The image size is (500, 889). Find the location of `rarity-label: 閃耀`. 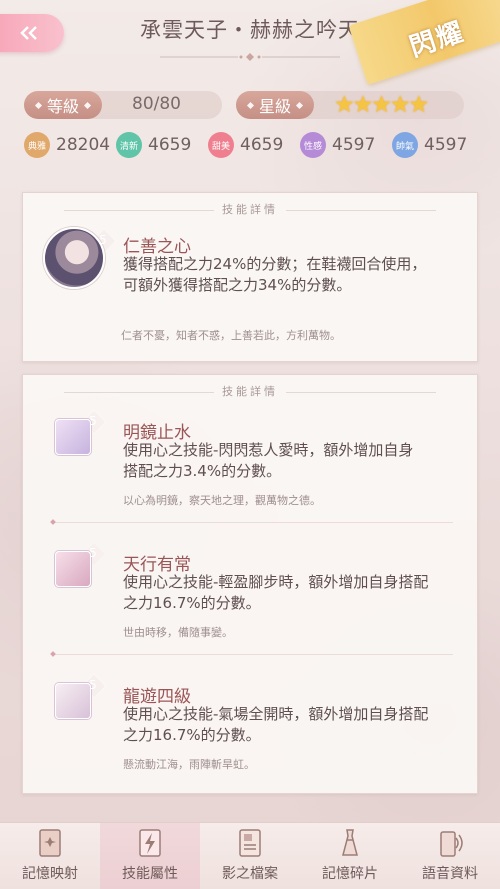

rarity-label: 閃耀 is located at coordinates (437, 39).